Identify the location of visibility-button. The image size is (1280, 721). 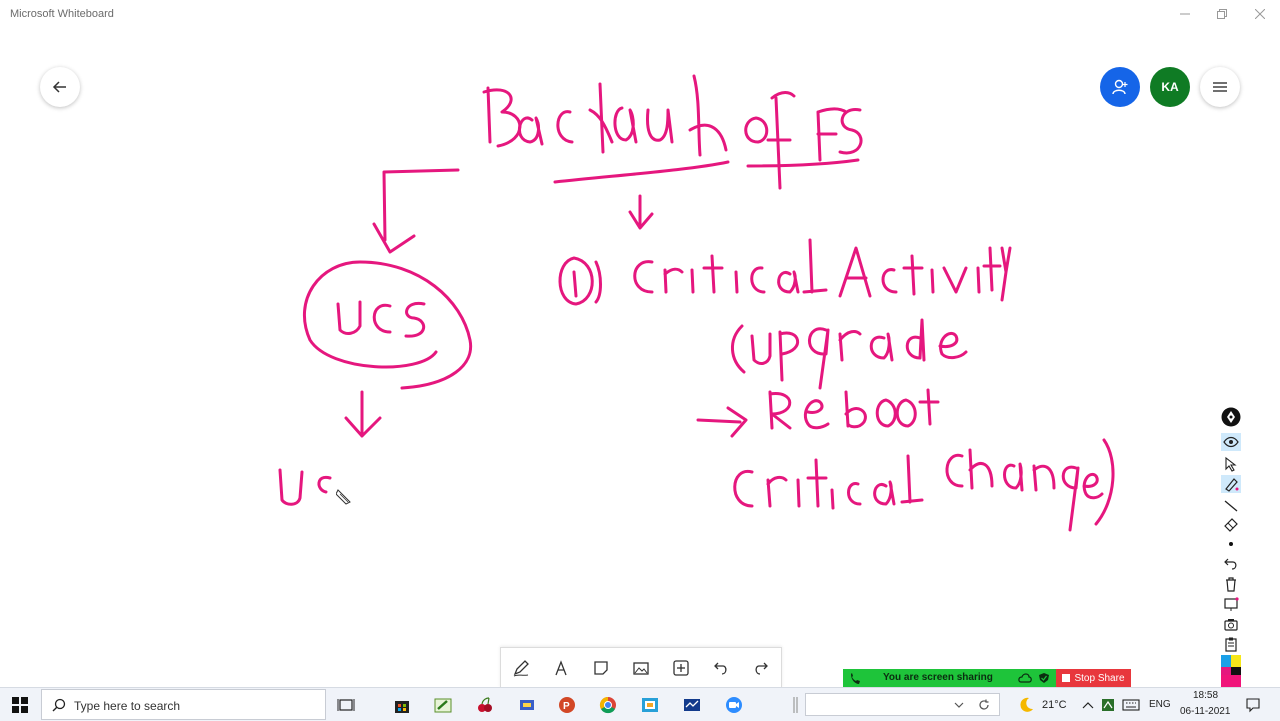
(1231, 442).